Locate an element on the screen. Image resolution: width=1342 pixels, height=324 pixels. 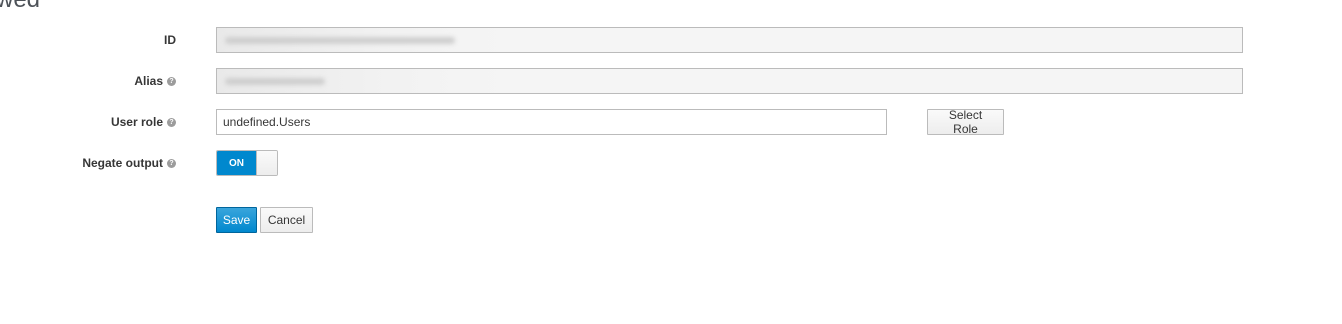
save-button: Save is located at coordinates (236, 220).